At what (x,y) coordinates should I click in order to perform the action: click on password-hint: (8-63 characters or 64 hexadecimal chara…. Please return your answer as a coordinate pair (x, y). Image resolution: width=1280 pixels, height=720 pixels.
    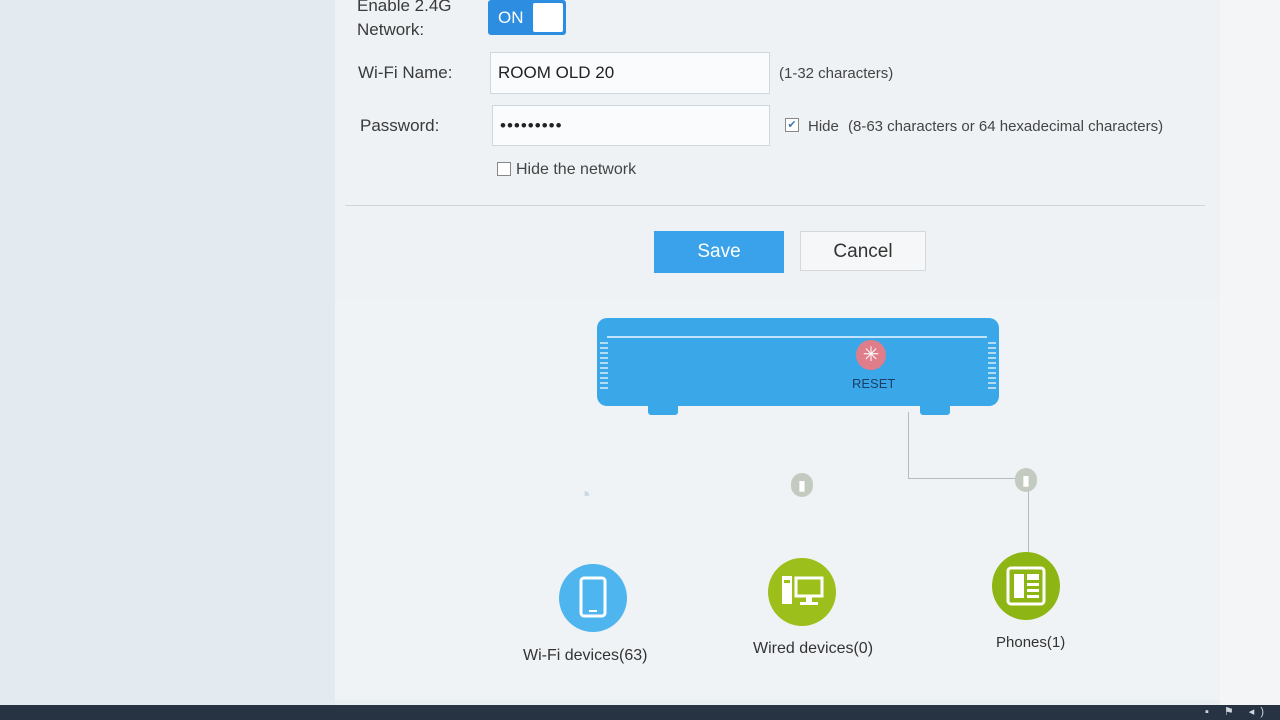
    Looking at the image, I should click on (1006, 126).